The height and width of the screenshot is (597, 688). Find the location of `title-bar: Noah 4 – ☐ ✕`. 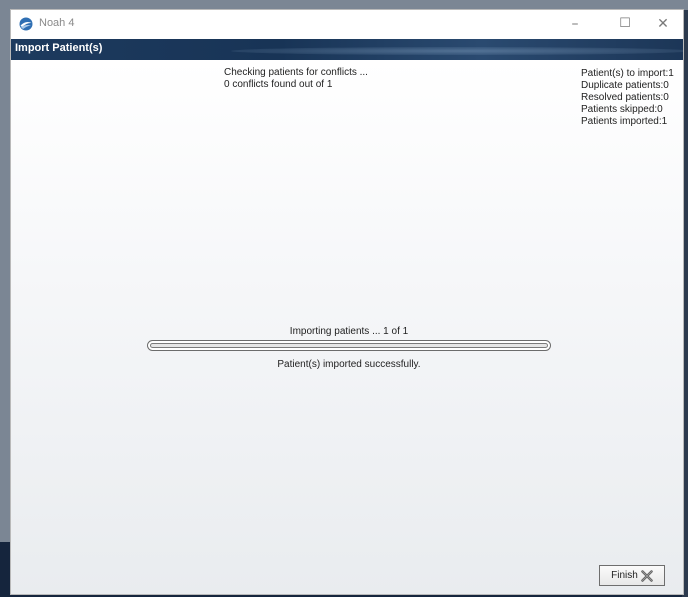

title-bar: Noah 4 – ☐ ✕ is located at coordinates (347, 24).